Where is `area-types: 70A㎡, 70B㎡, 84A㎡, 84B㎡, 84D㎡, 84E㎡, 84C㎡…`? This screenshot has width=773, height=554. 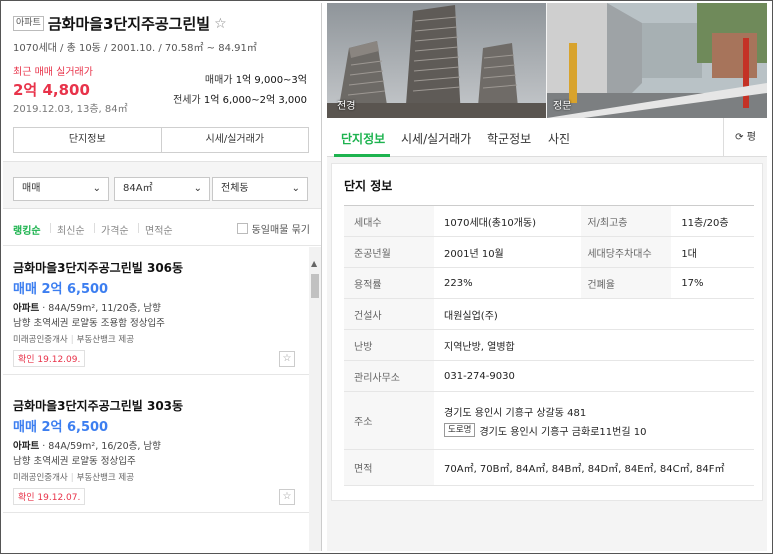 area-types: 70A㎡, 70B㎡, 84A㎡, 84B㎡, 84D㎡, 84E㎡, 84C㎡… is located at coordinates (594, 467).